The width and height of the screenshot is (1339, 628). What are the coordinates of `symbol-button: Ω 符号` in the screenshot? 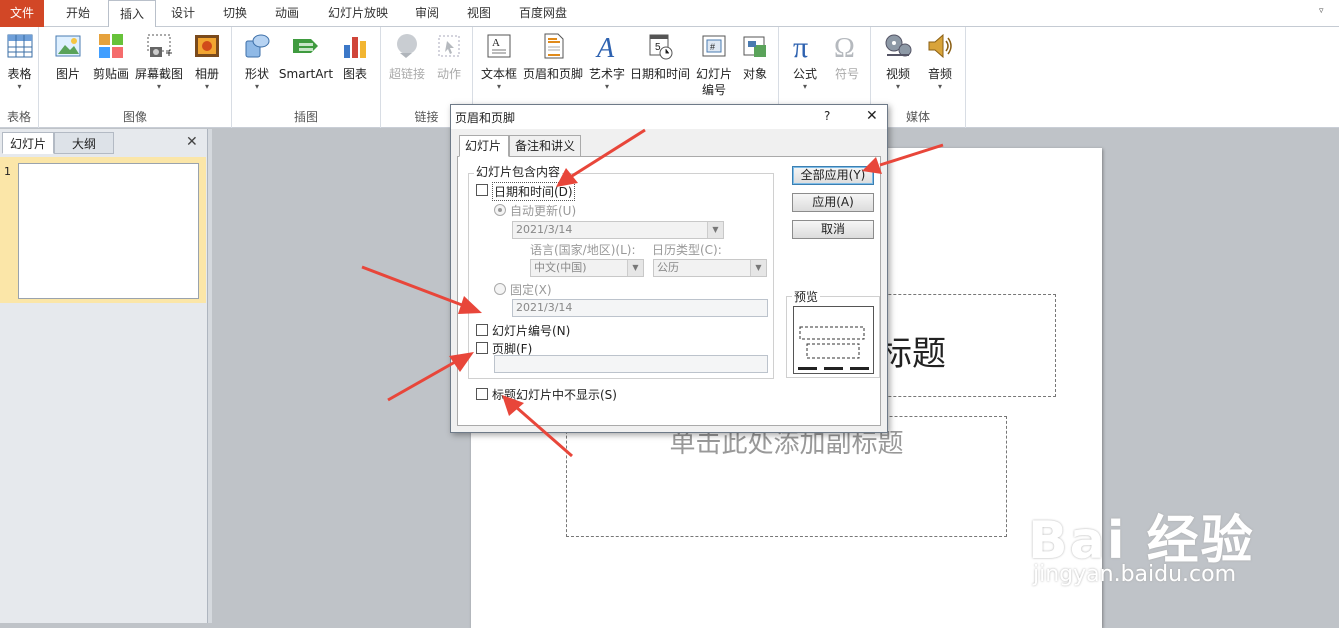 It's located at (847, 56).